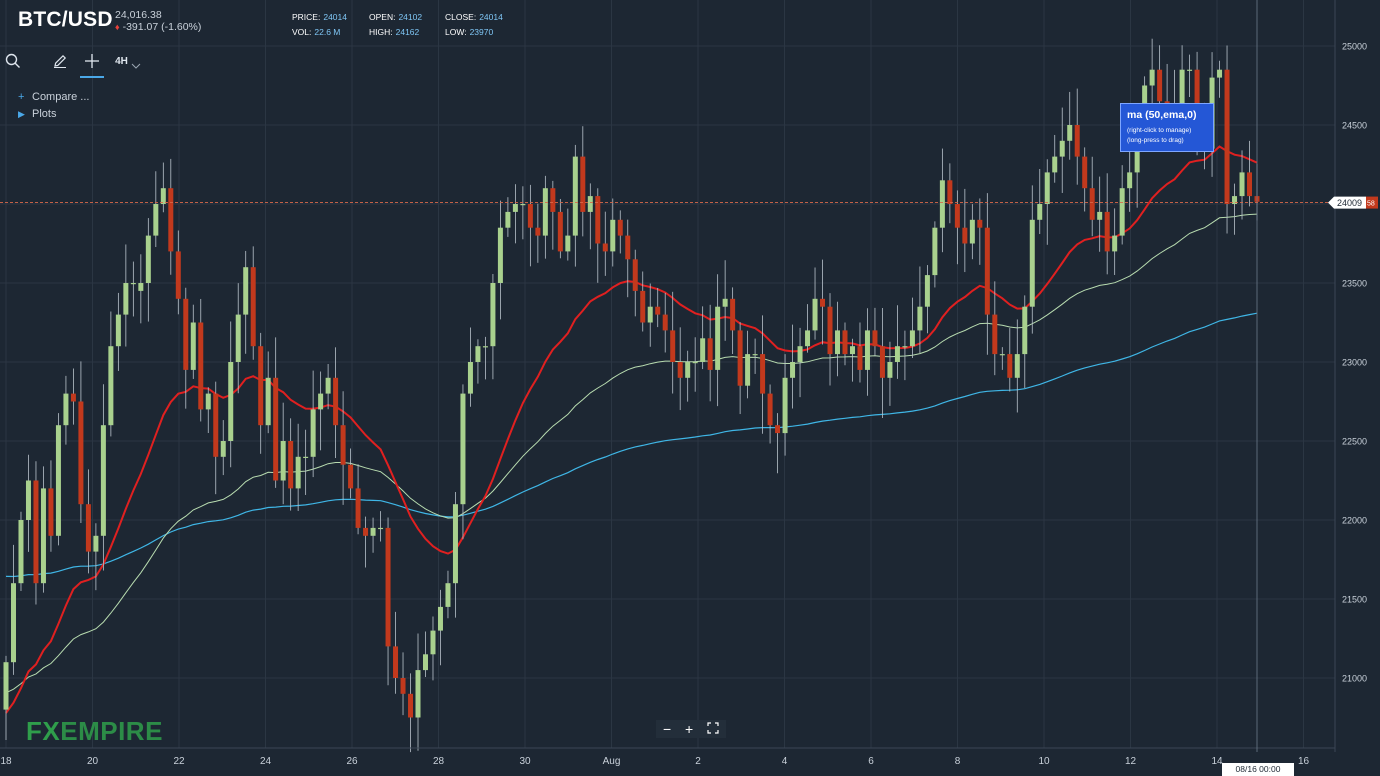  Describe the element at coordinates (713, 729) in the screenshot. I see `fit-screen-button` at that location.